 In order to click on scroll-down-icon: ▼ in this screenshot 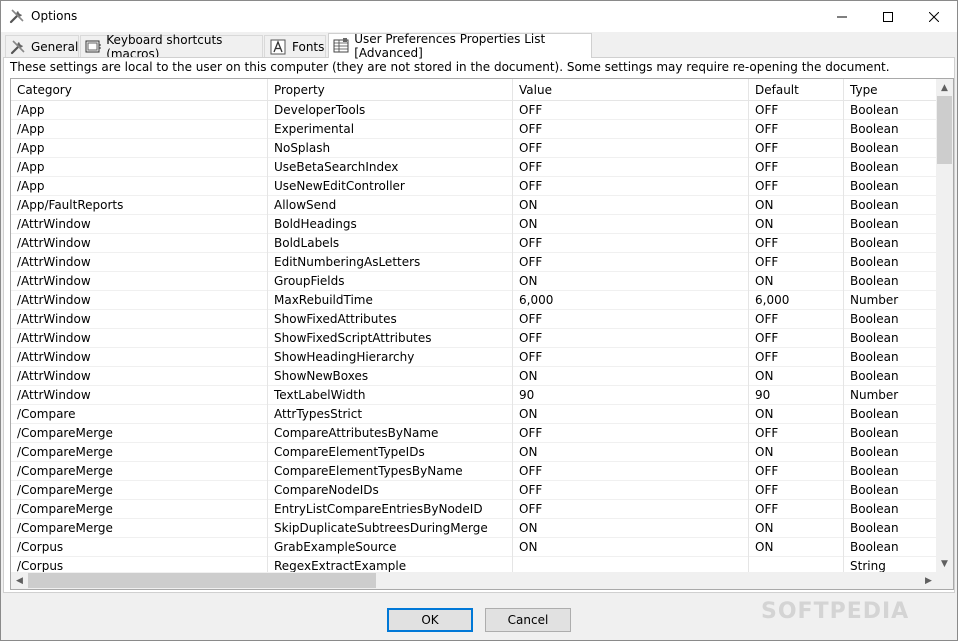, I will do `click(944, 563)`.